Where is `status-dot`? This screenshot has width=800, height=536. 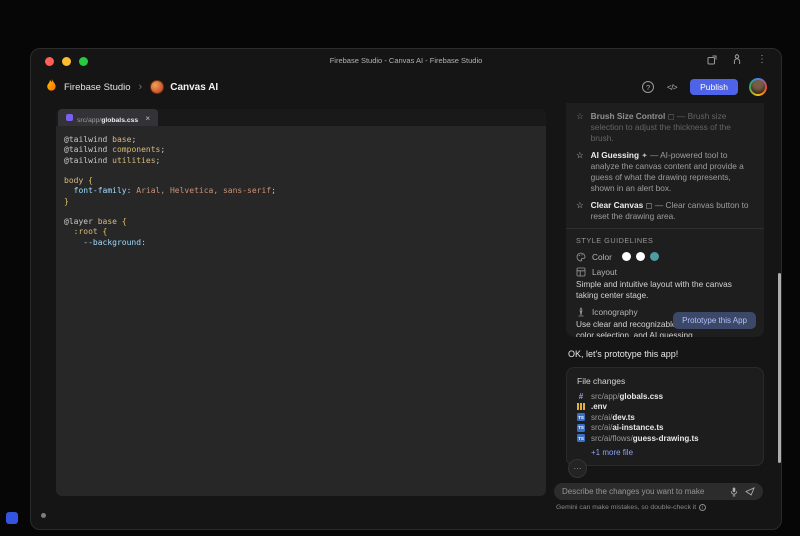 status-dot is located at coordinates (43, 515).